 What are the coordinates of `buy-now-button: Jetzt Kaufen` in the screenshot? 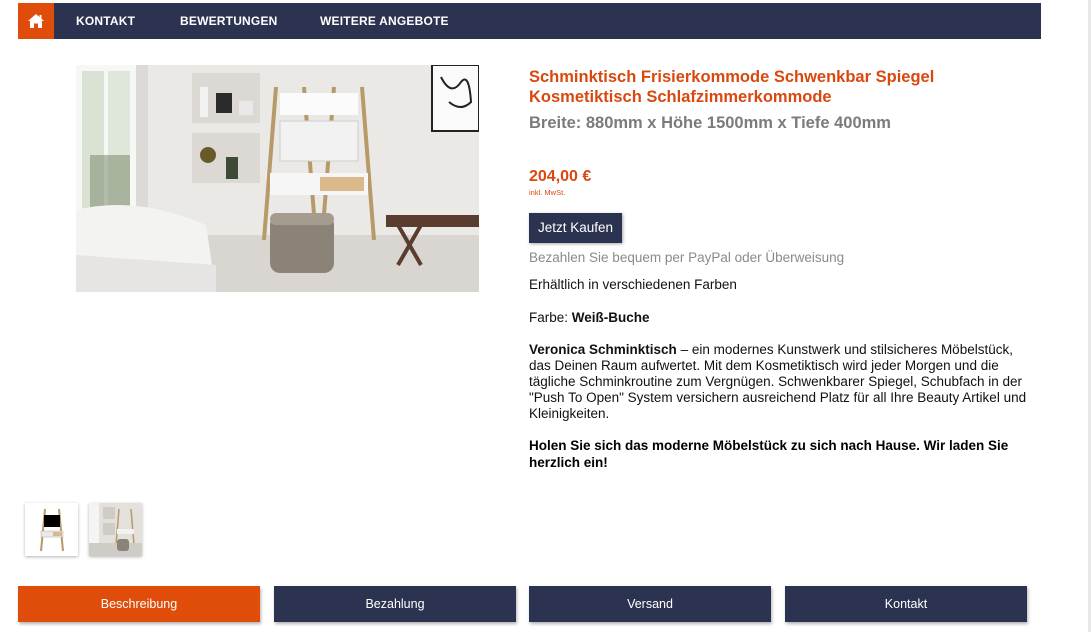 It's located at (575, 228).